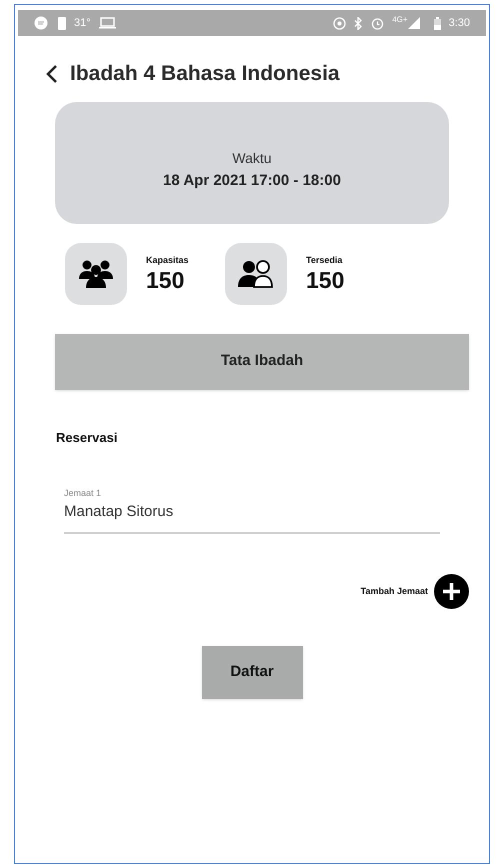 The width and height of the screenshot is (503, 868). Describe the element at coordinates (168, 260) in the screenshot. I see `stat-label: Kapasitas` at that location.